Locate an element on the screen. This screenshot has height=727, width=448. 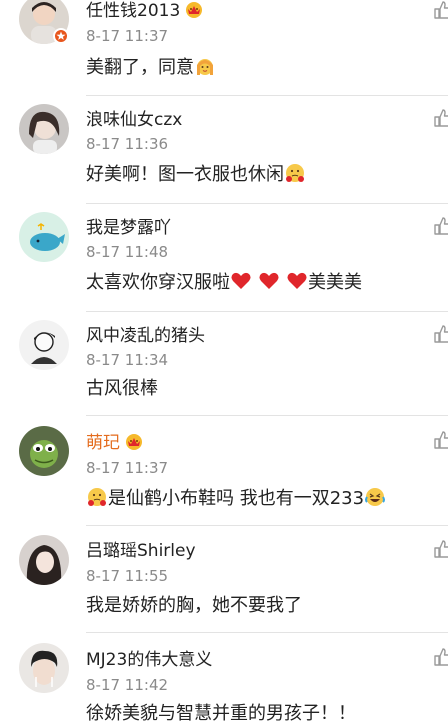
comment-body: 是仙鹤小布鞋吗 我也有一双233 is located at coordinates (236, 498).